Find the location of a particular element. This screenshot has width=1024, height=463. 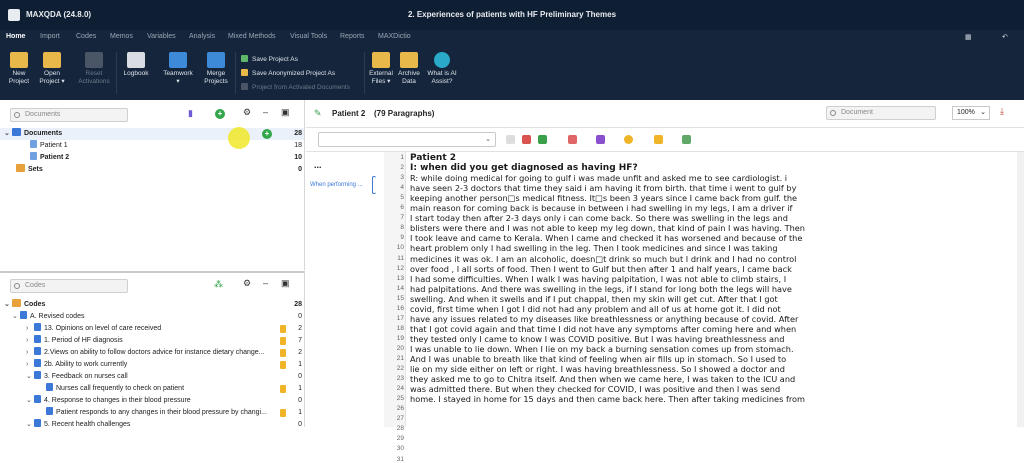

tab-codes: Codes is located at coordinates (86, 36).